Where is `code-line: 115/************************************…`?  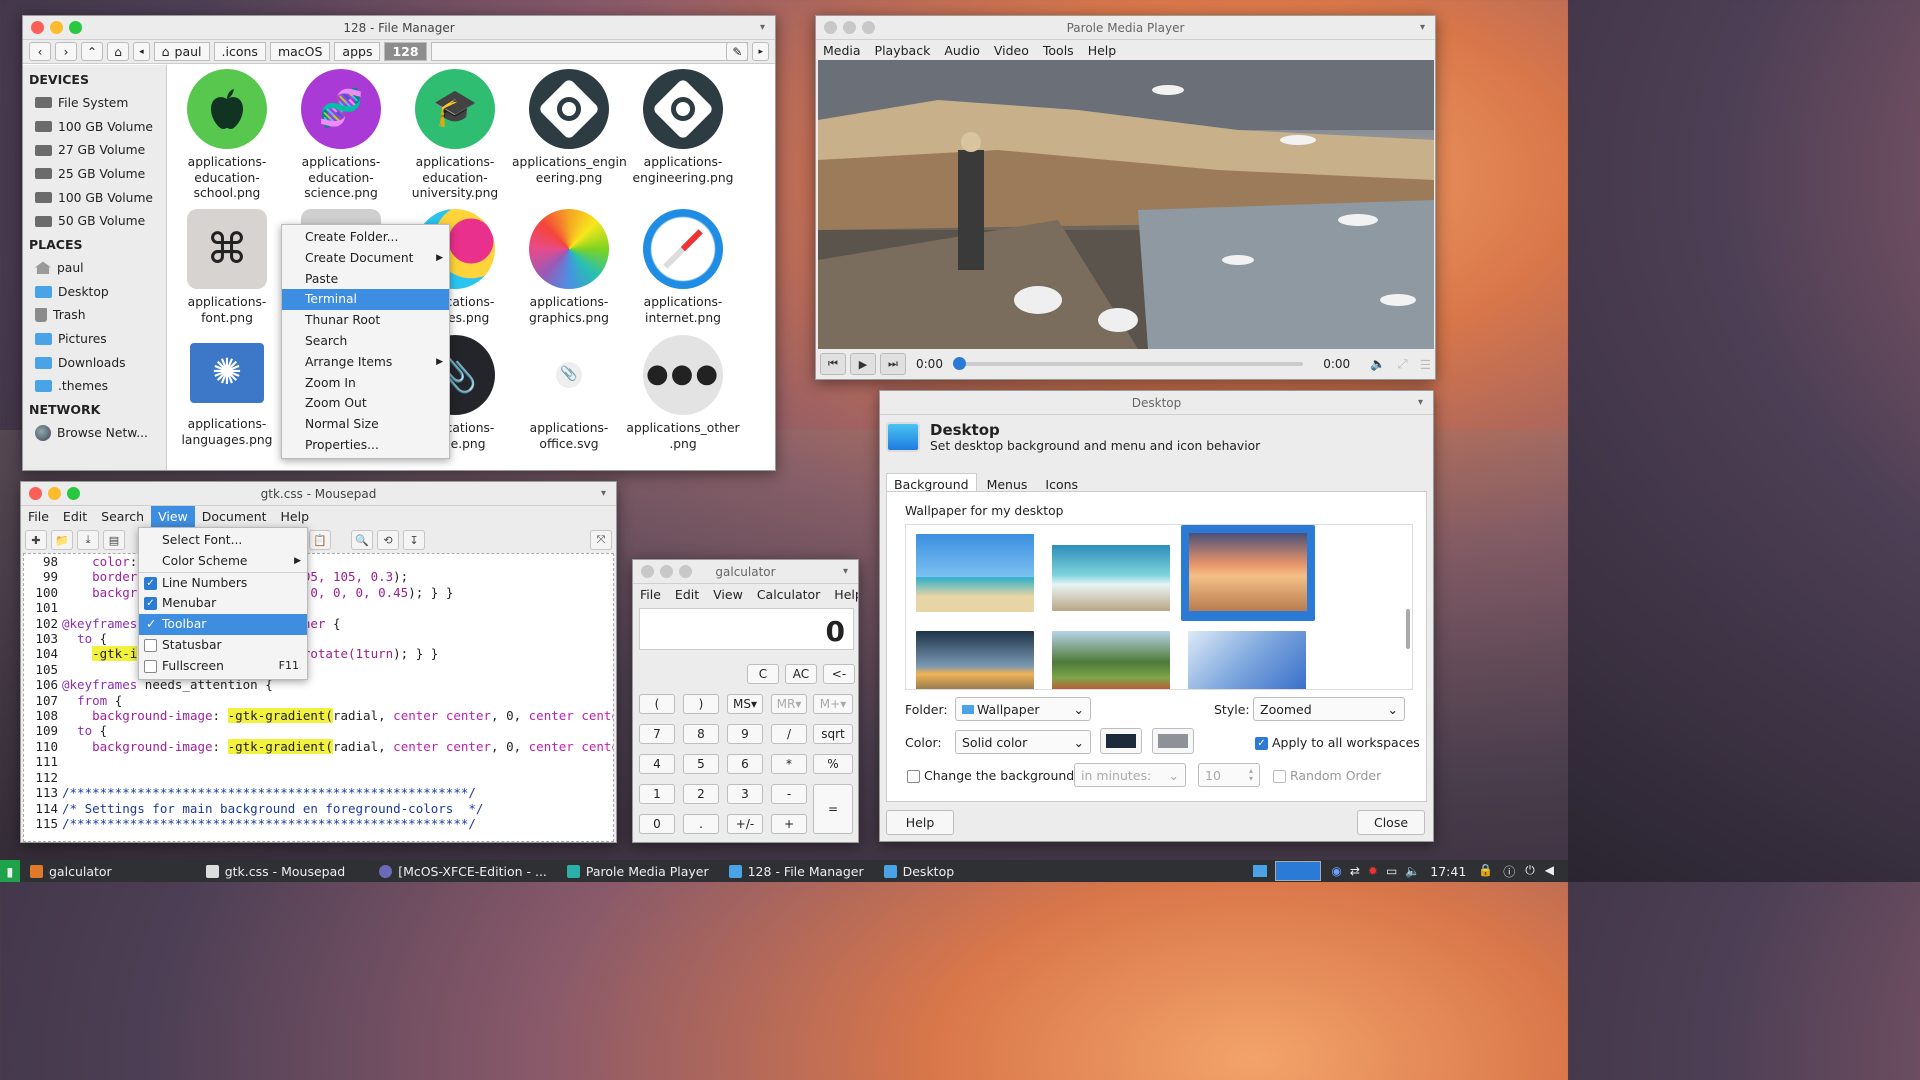 code-line: 115/************************************… is located at coordinates (318, 823).